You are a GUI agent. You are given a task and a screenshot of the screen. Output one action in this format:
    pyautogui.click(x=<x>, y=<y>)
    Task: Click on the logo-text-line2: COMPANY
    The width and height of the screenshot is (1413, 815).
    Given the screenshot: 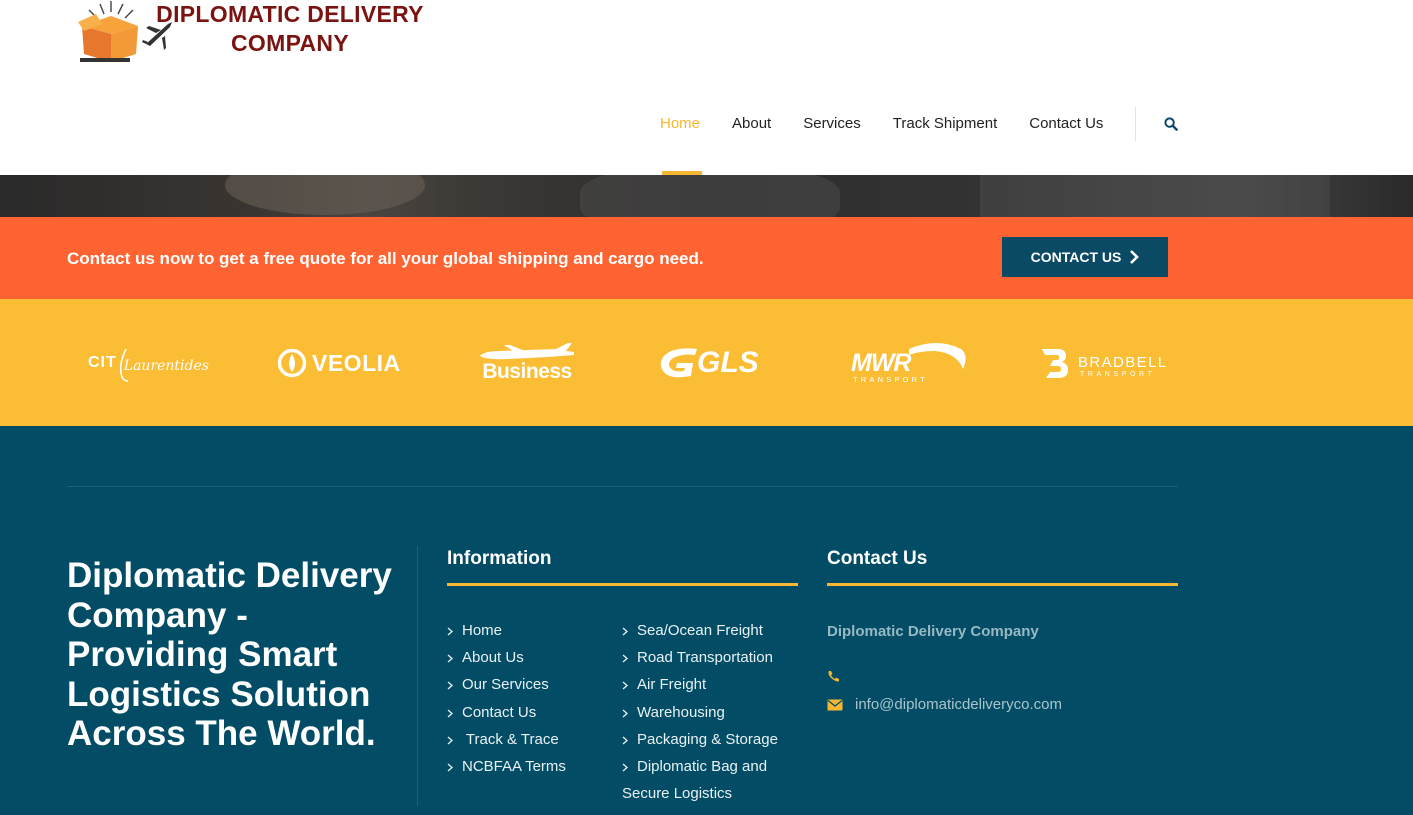 What is the action you would take?
    pyautogui.click(x=290, y=43)
    